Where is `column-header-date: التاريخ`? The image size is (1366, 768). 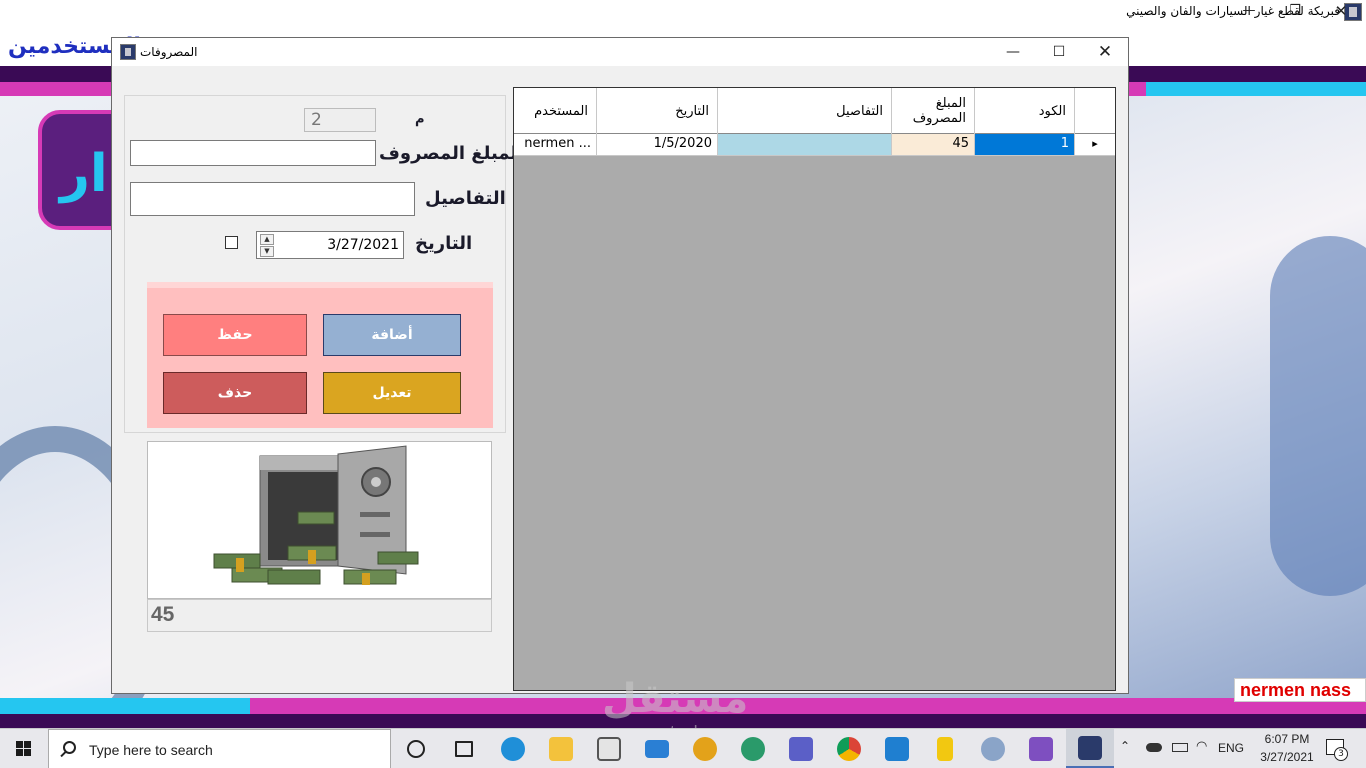 column-header-date: التاريخ is located at coordinates (657, 111).